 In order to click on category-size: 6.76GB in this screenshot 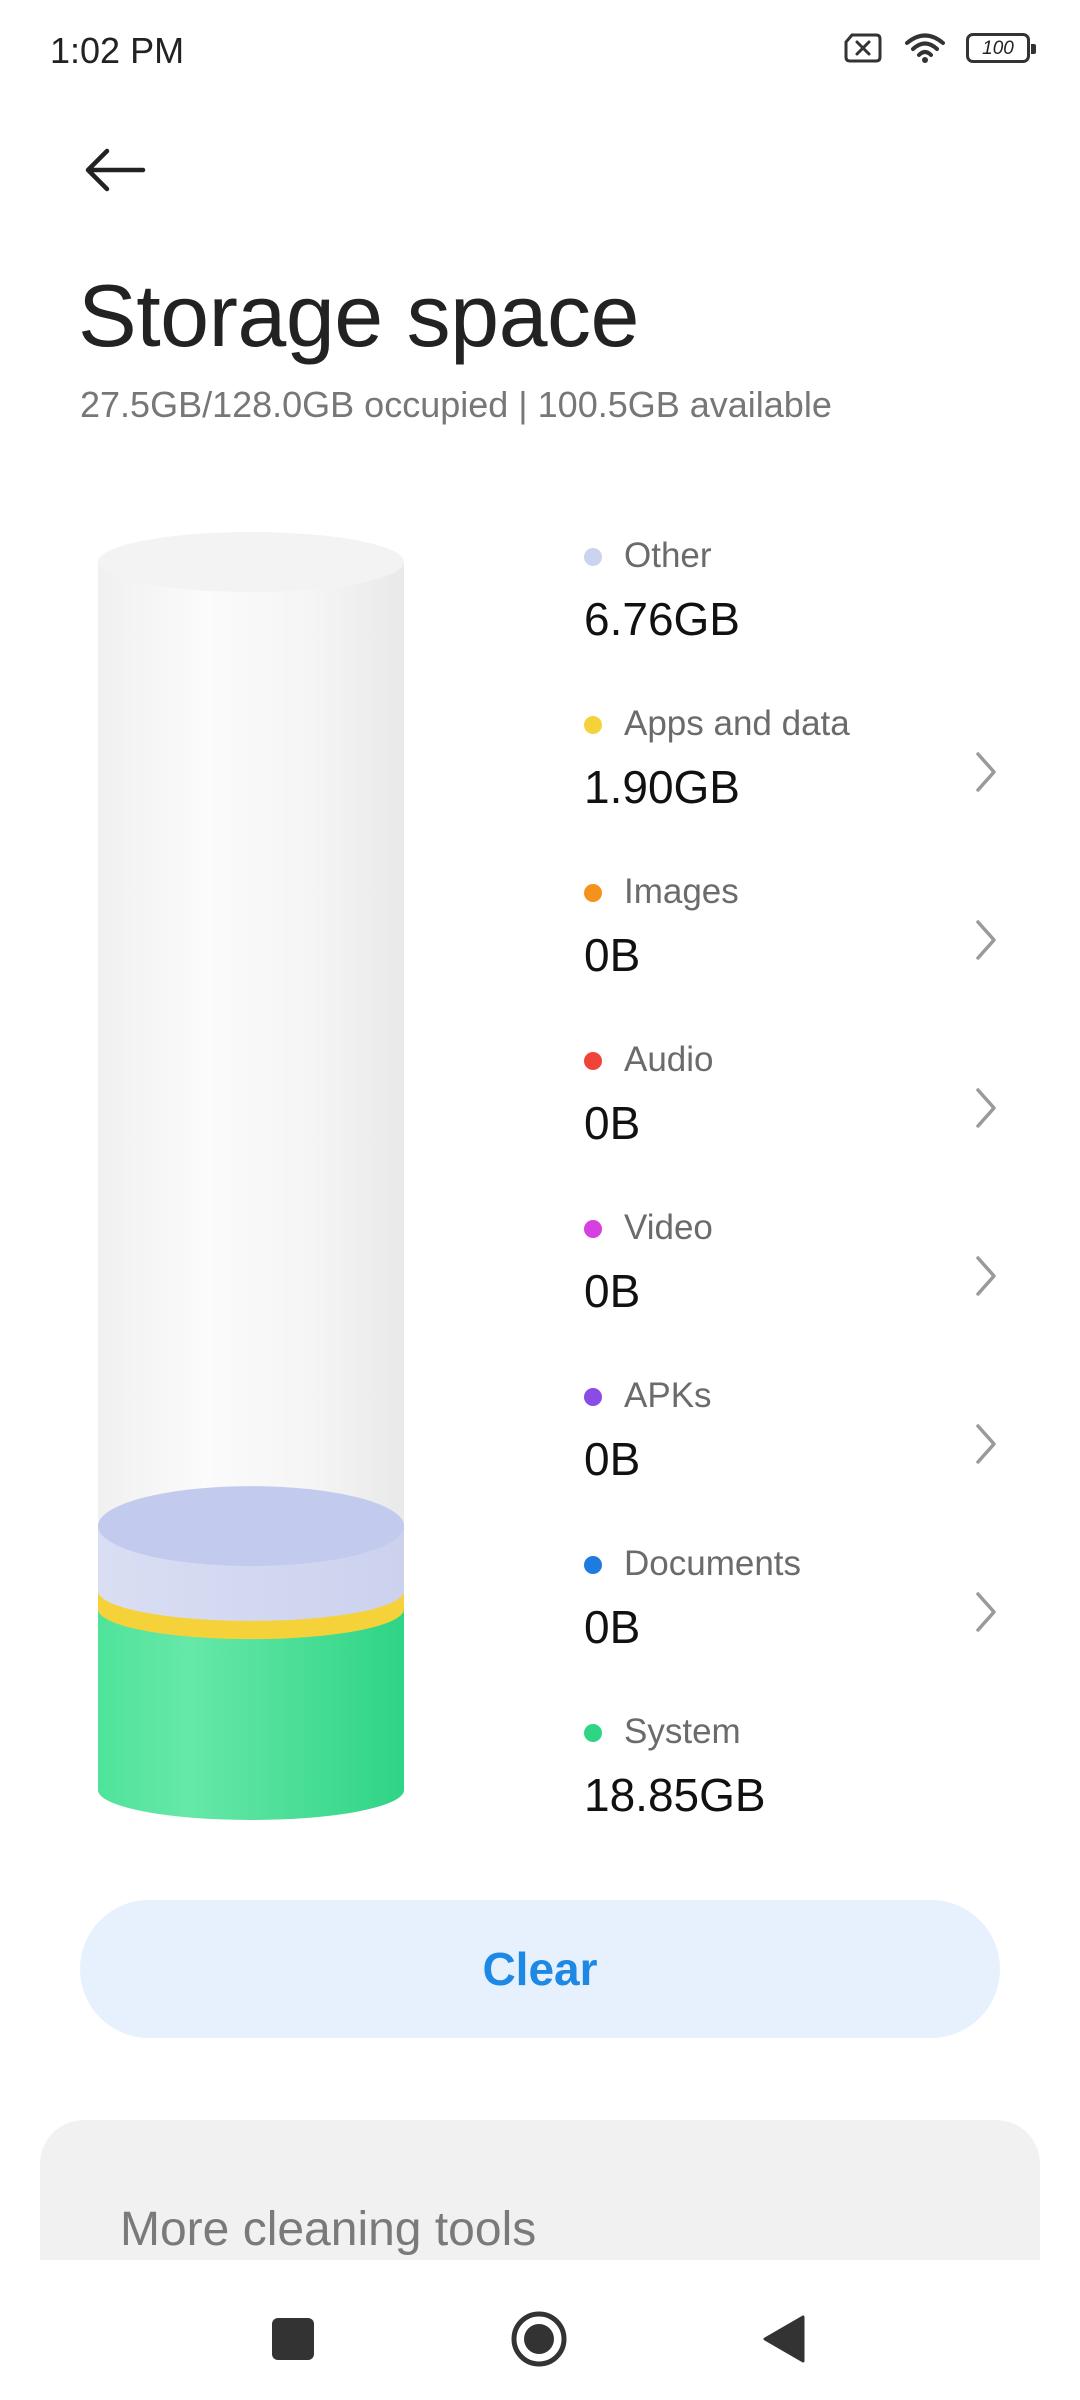, I will do `click(662, 619)`.